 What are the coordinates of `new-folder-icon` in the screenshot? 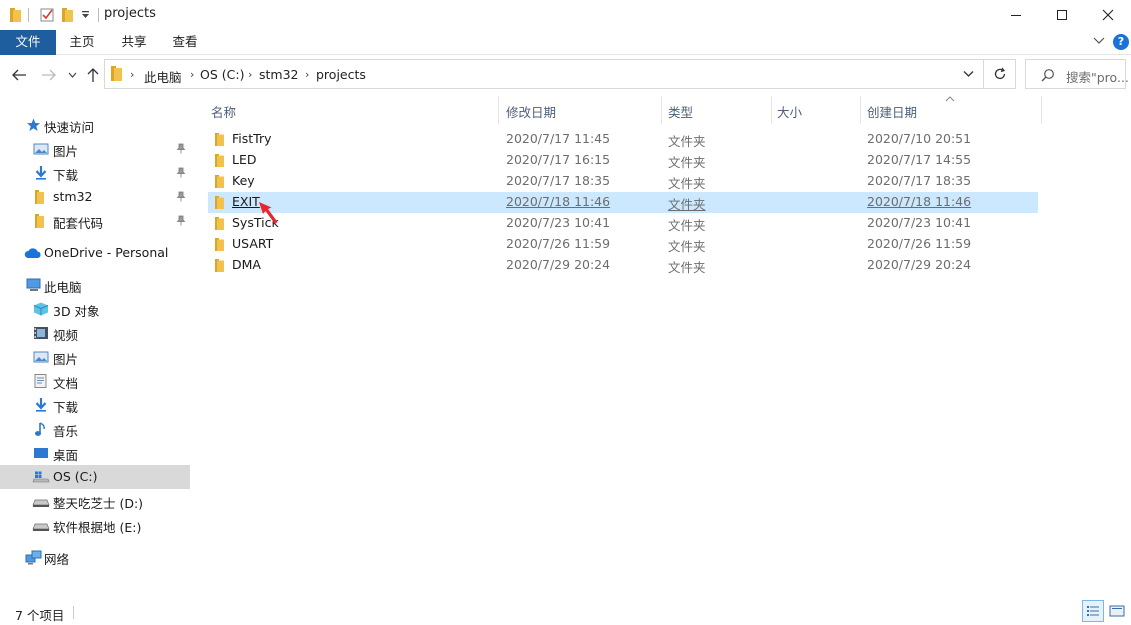 It's located at (68, 15).